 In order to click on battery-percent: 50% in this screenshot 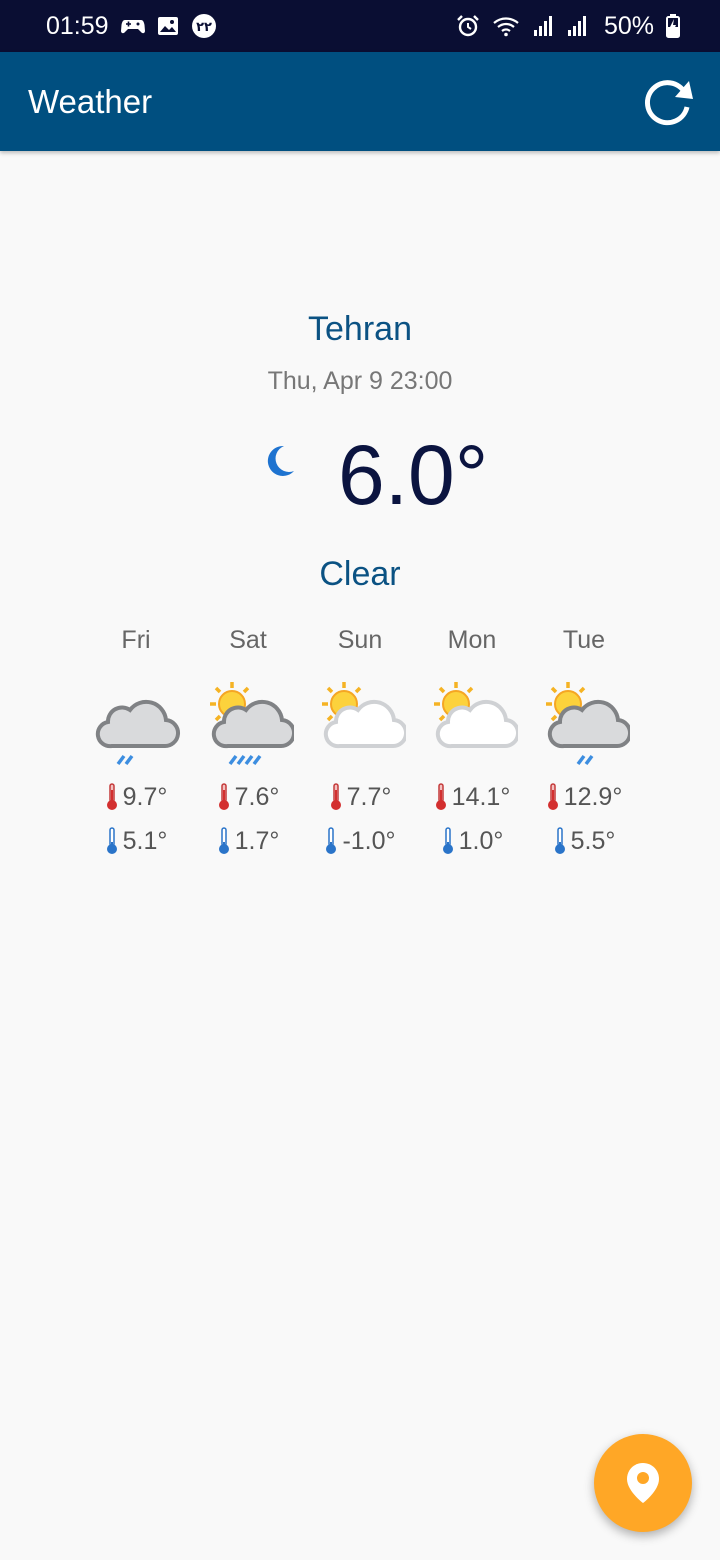, I will do `click(628, 25)`.